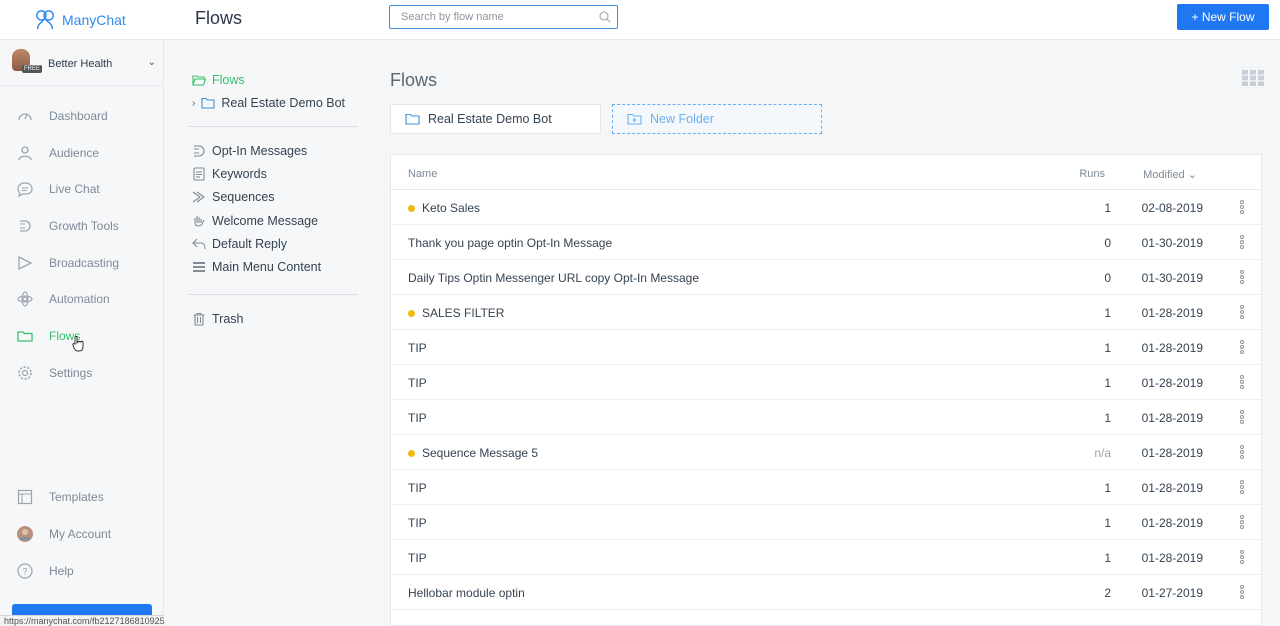  I want to click on flow-name: Hellobar module optin, so click(466, 593).